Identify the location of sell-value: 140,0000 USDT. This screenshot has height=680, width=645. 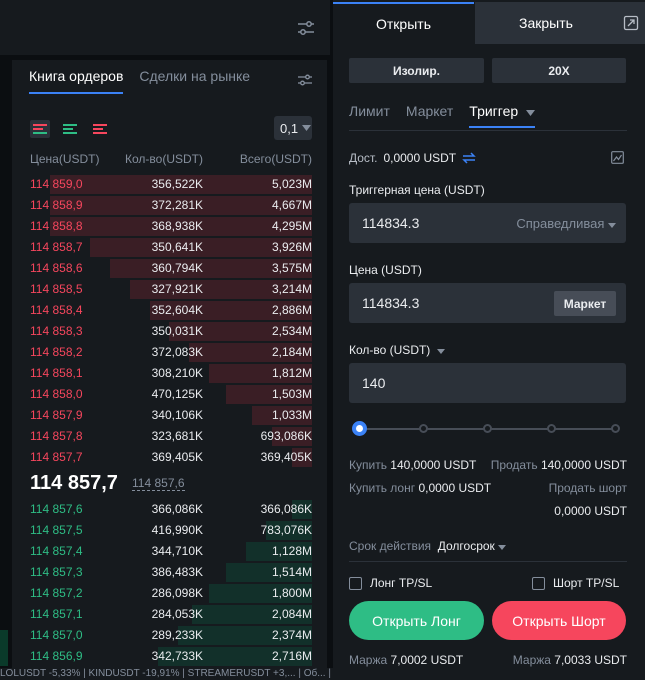
(583, 465).